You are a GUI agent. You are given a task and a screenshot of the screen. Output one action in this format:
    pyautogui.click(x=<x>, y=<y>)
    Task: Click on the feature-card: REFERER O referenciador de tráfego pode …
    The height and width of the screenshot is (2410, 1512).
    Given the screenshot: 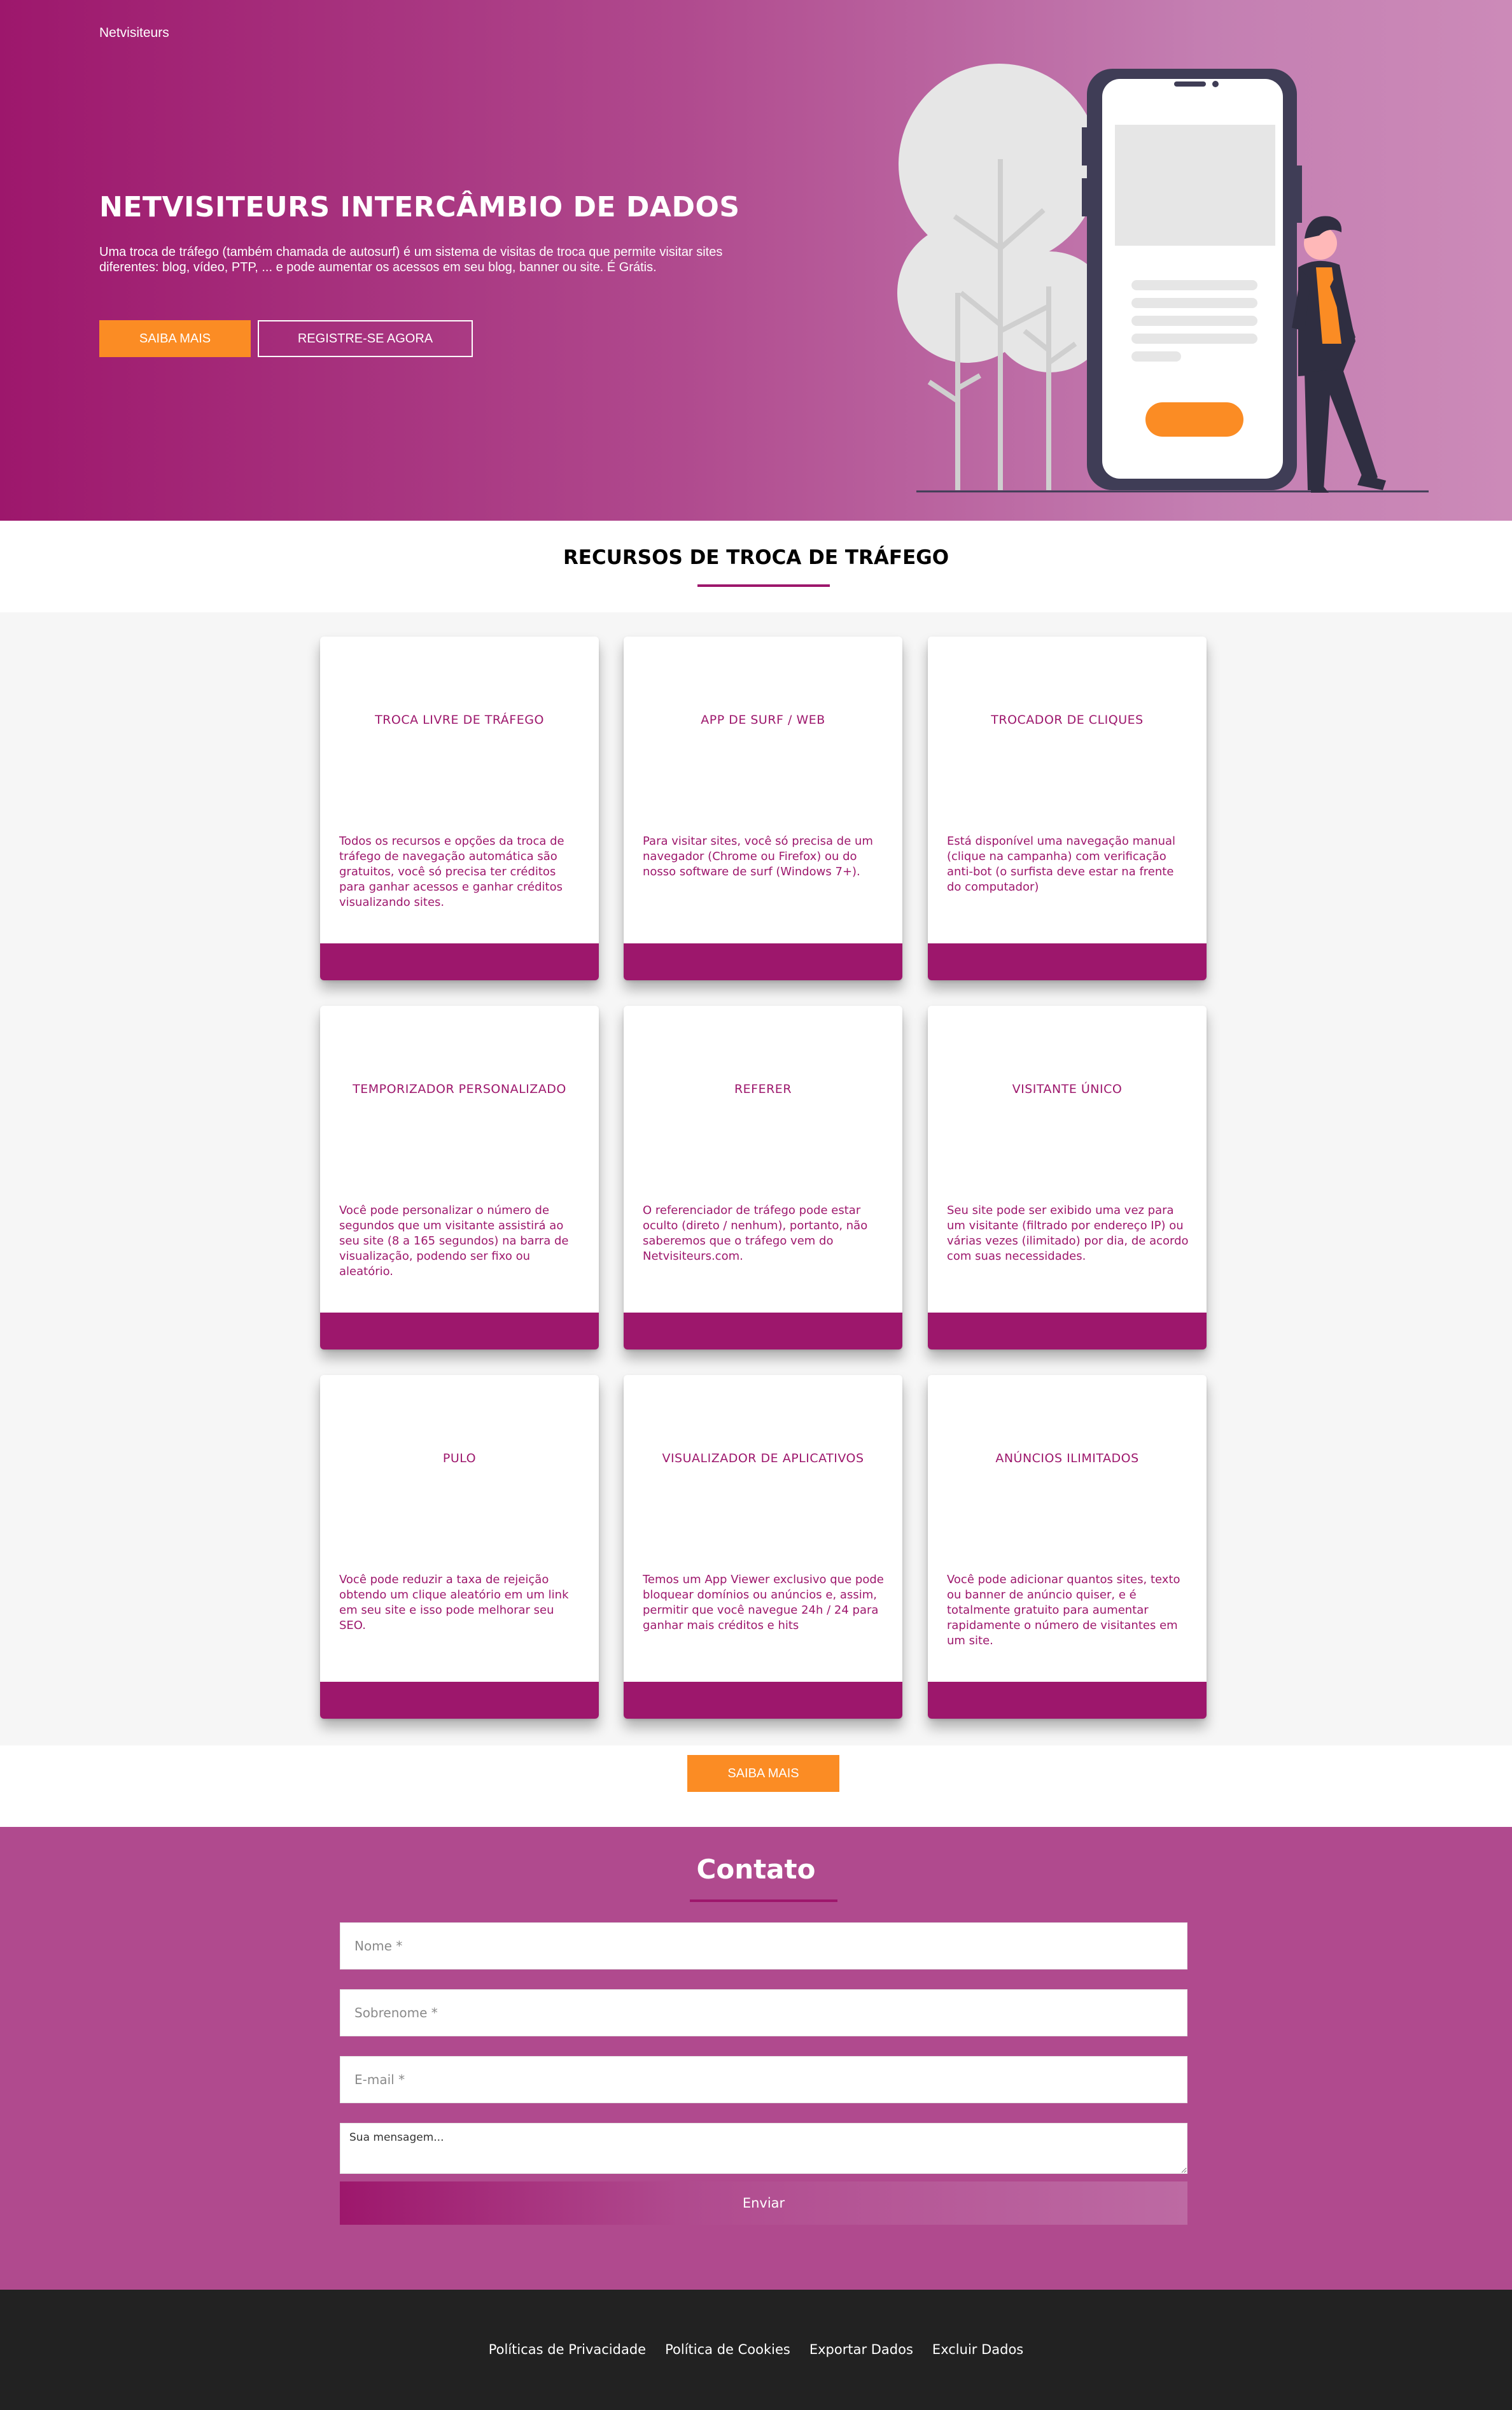 What is the action you would take?
    pyautogui.click(x=763, y=1177)
    